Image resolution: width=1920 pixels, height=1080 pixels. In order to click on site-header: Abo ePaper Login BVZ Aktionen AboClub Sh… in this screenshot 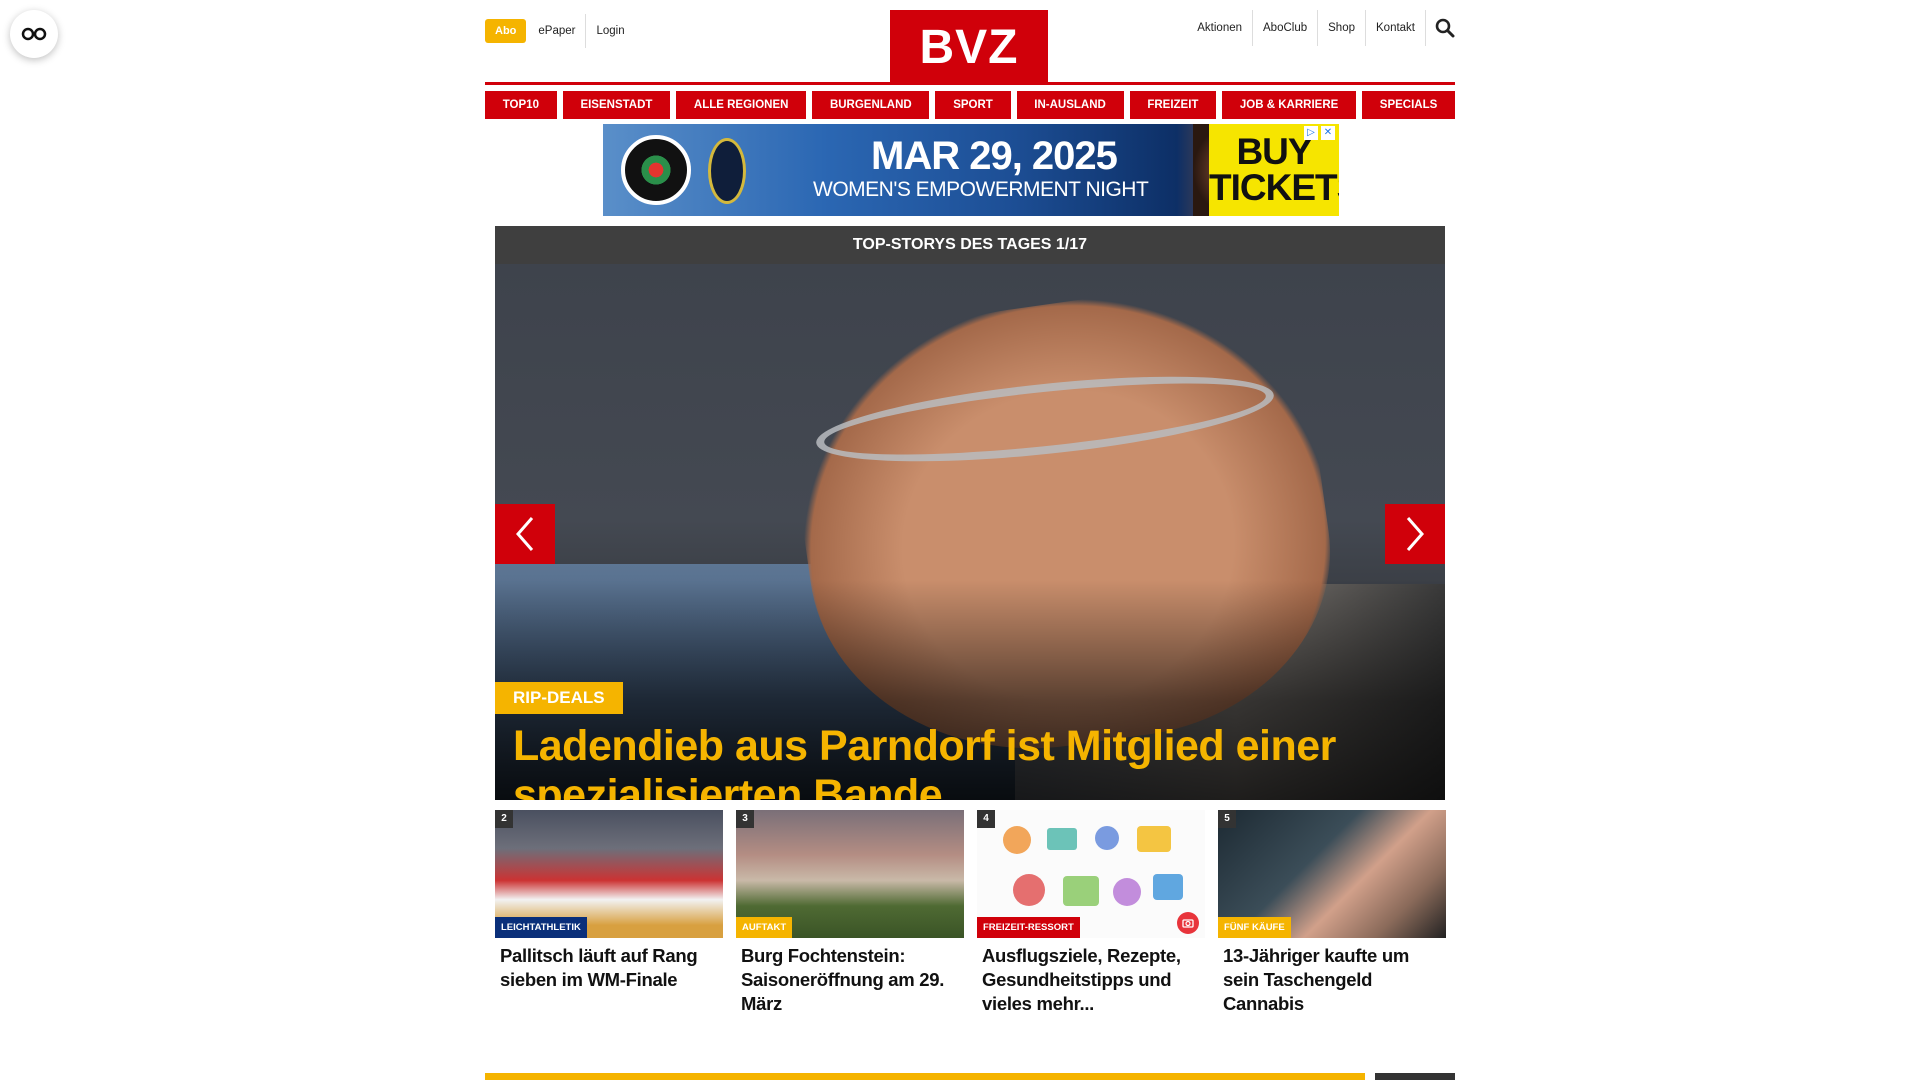, I will do `click(970, 42)`.